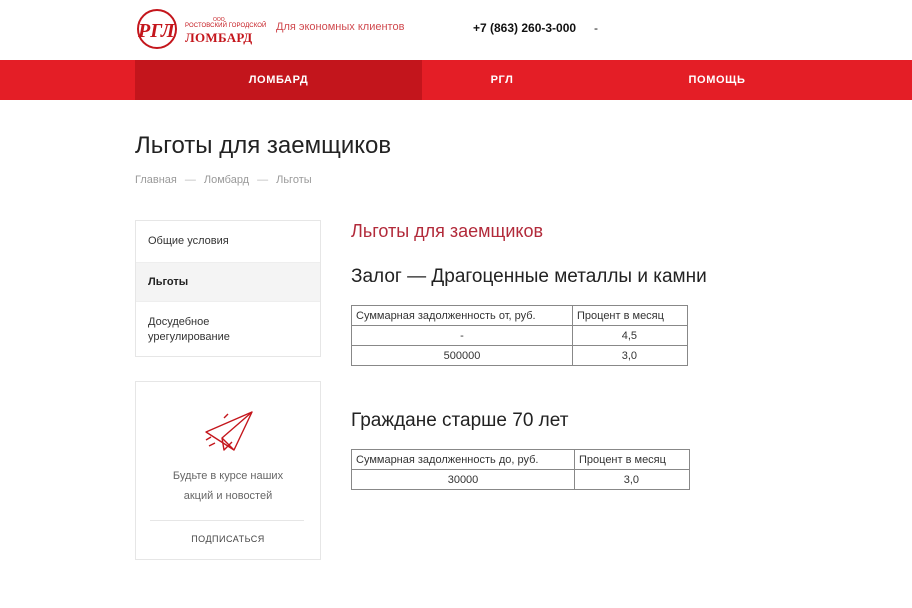  What do you see at coordinates (219, 37) in the screenshot?
I see `logo-title: ЛОМБАРД` at bounding box center [219, 37].